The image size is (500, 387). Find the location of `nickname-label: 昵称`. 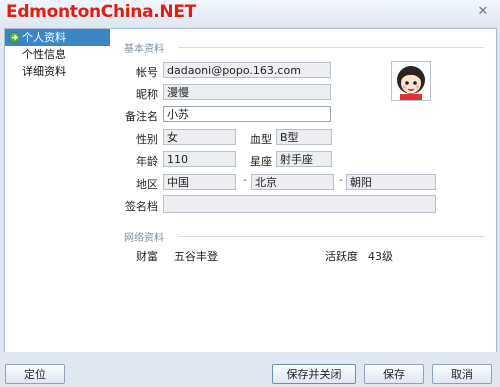

nickname-label: 昵称 is located at coordinates (147, 94).